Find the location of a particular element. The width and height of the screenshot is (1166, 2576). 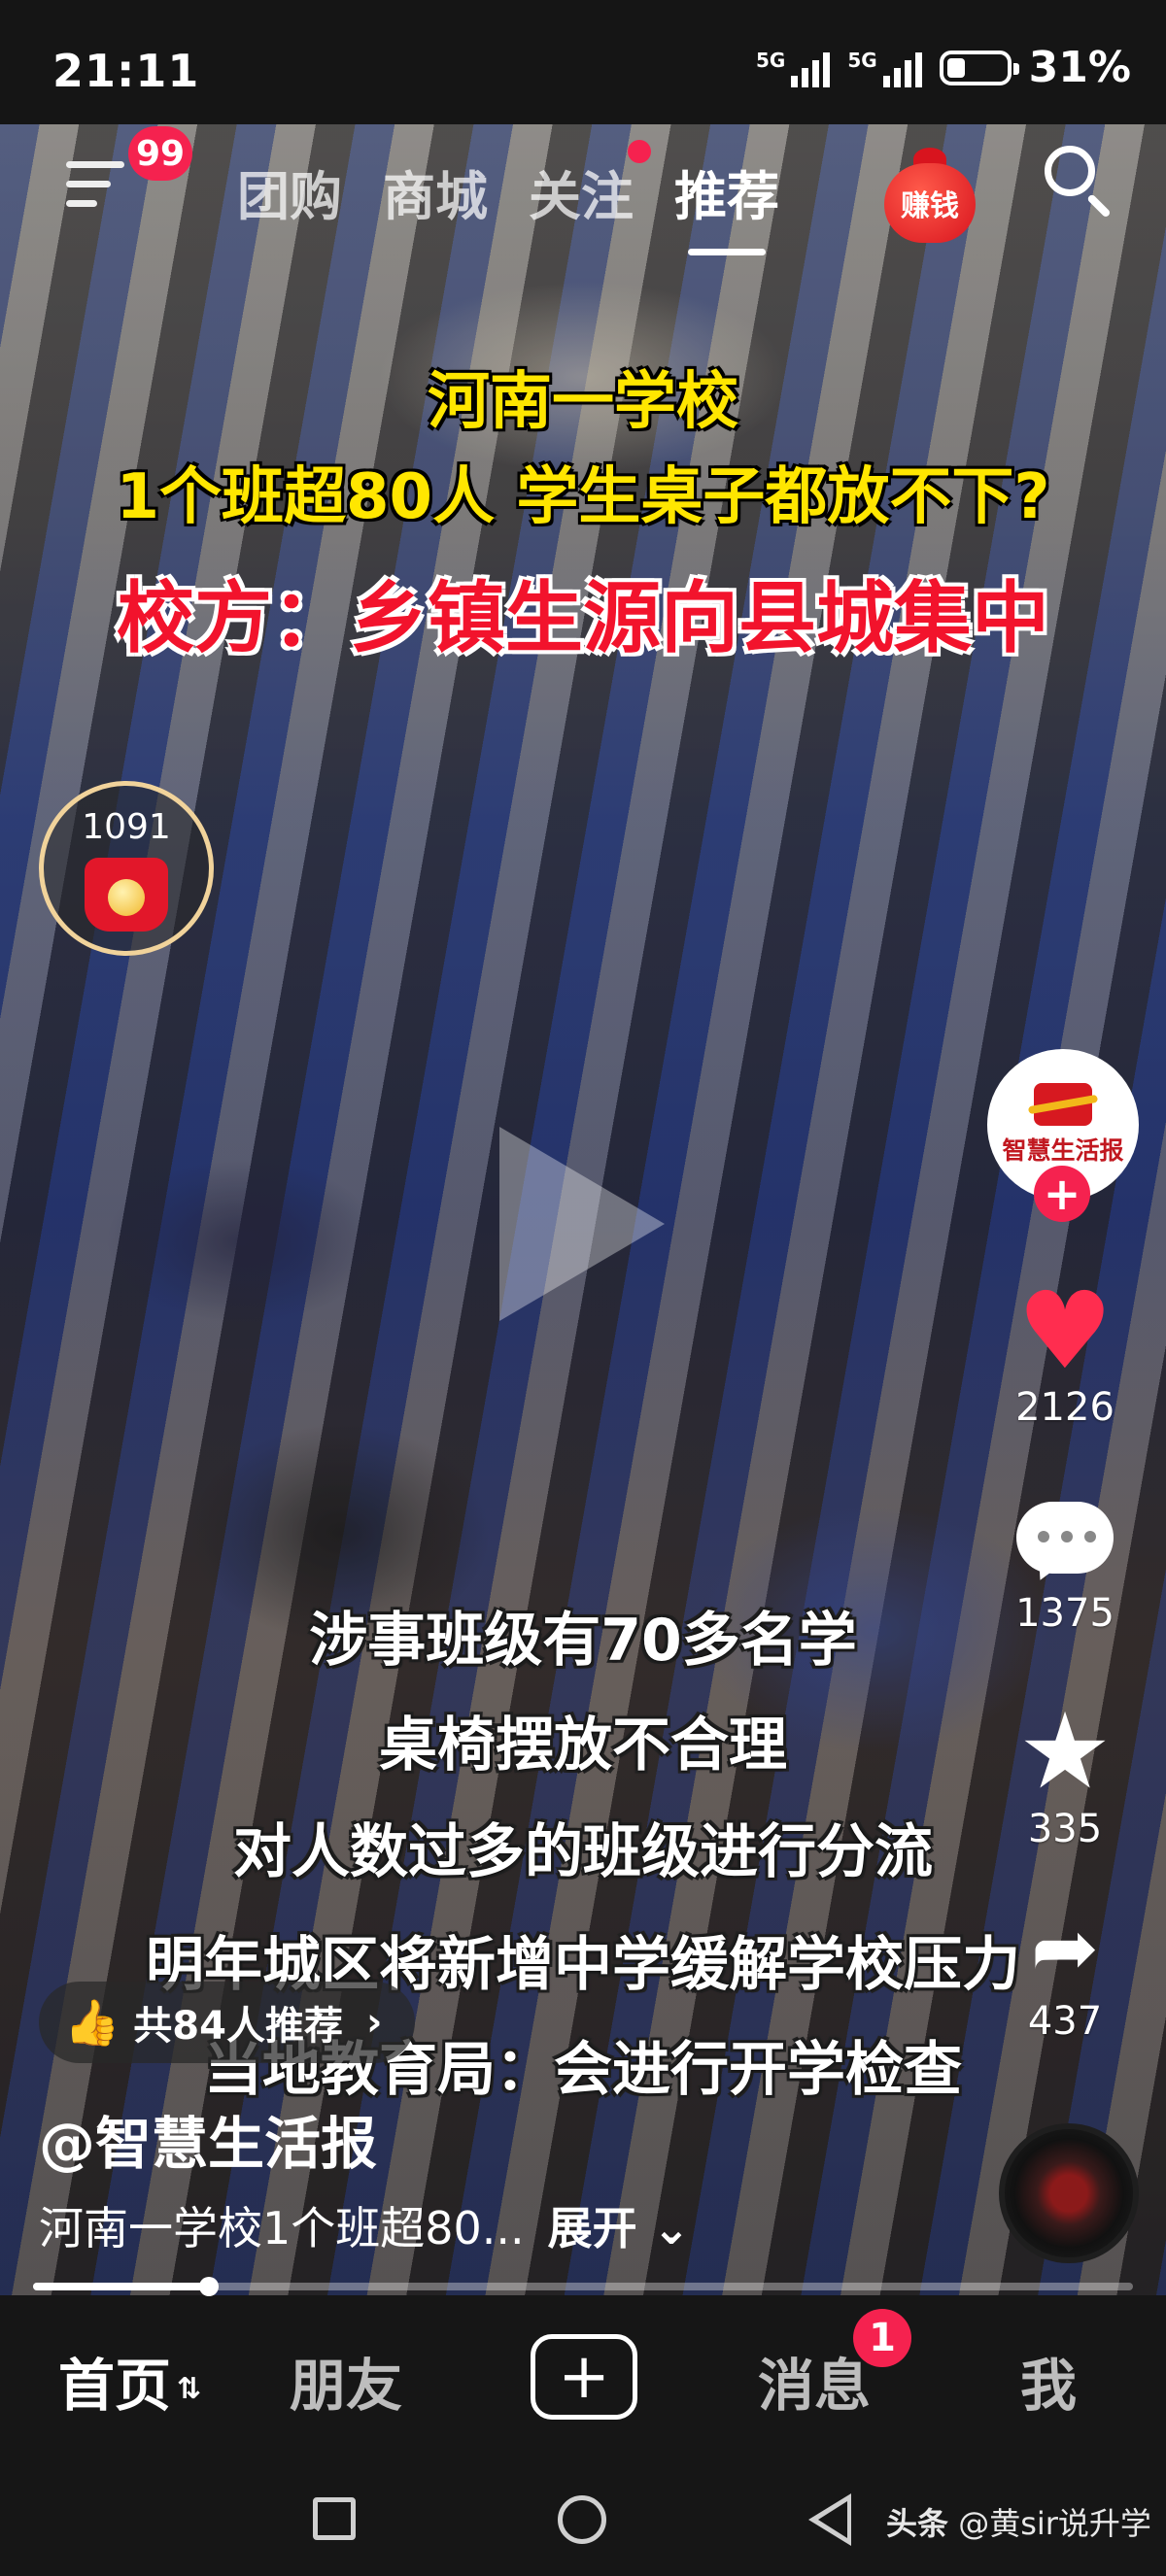

switch-arrows-icon: ⇅ is located at coordinates (189, 2389).